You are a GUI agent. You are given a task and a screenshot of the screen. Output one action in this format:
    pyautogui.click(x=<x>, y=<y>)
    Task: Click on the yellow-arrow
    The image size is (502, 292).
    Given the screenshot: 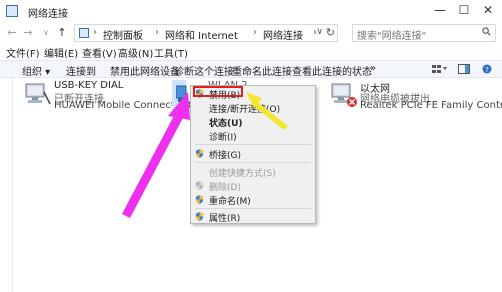 What is the action you would take?
    pyautogui.click(x=267, y=111)
    